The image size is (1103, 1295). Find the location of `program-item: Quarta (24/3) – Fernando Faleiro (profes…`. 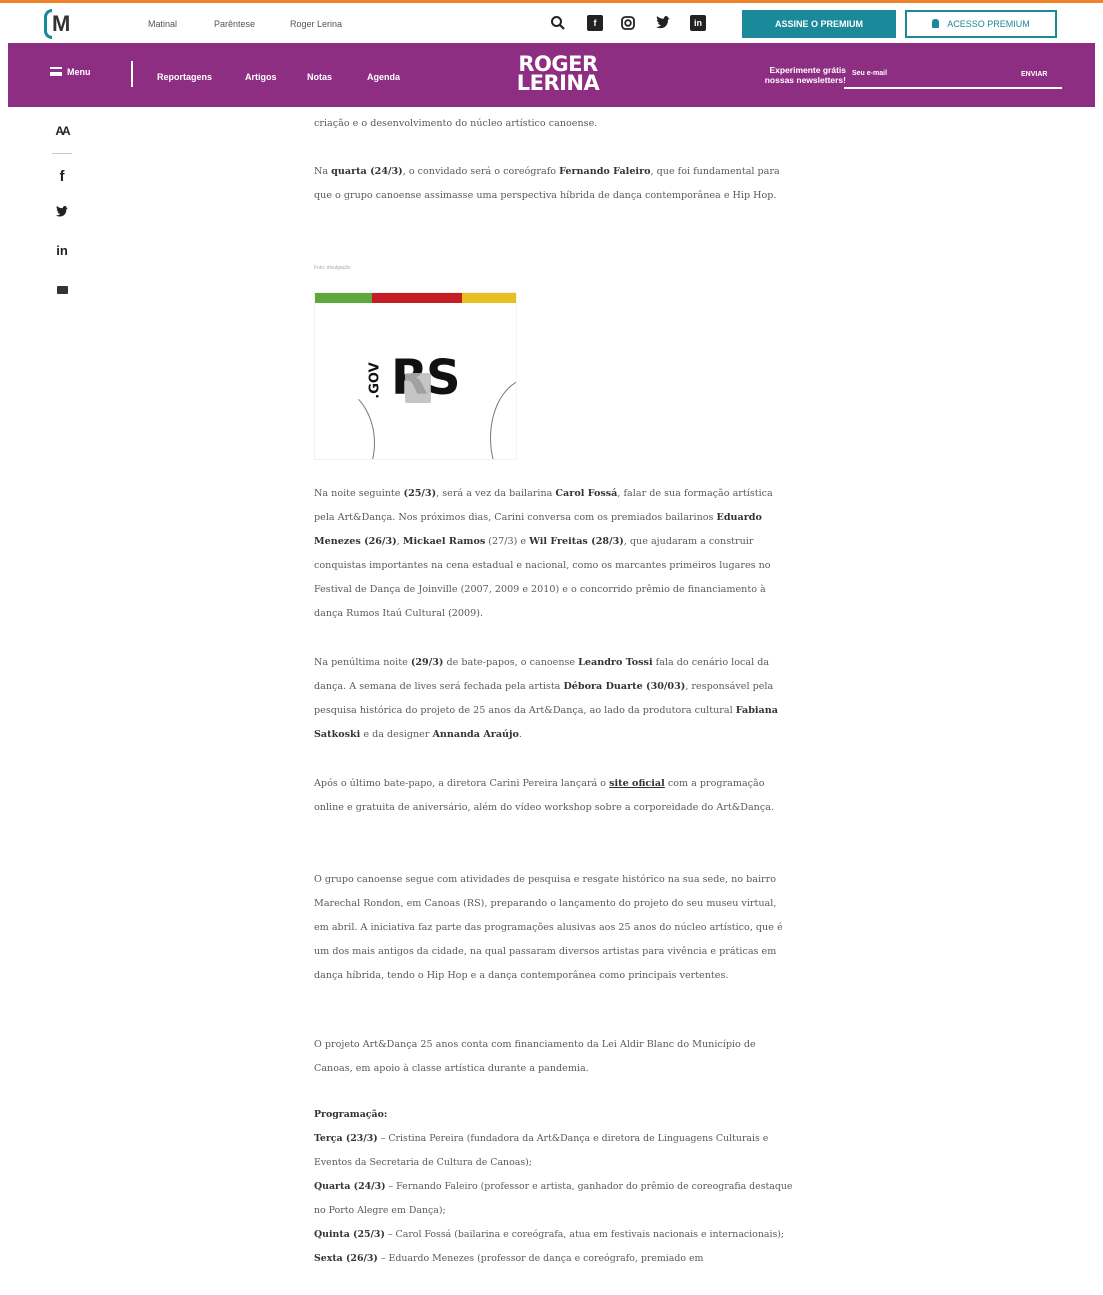

program-item: Quarta (24/3) – Fernando Faleiro (profes… is located at coordinates (554, 1199).